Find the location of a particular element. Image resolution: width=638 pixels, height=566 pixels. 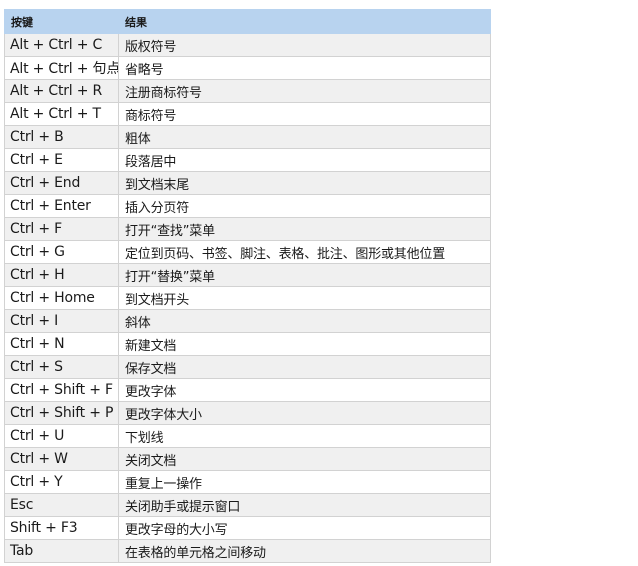

shortcut-key-cell: Ctrl + N is located at coordinates (61, 344).